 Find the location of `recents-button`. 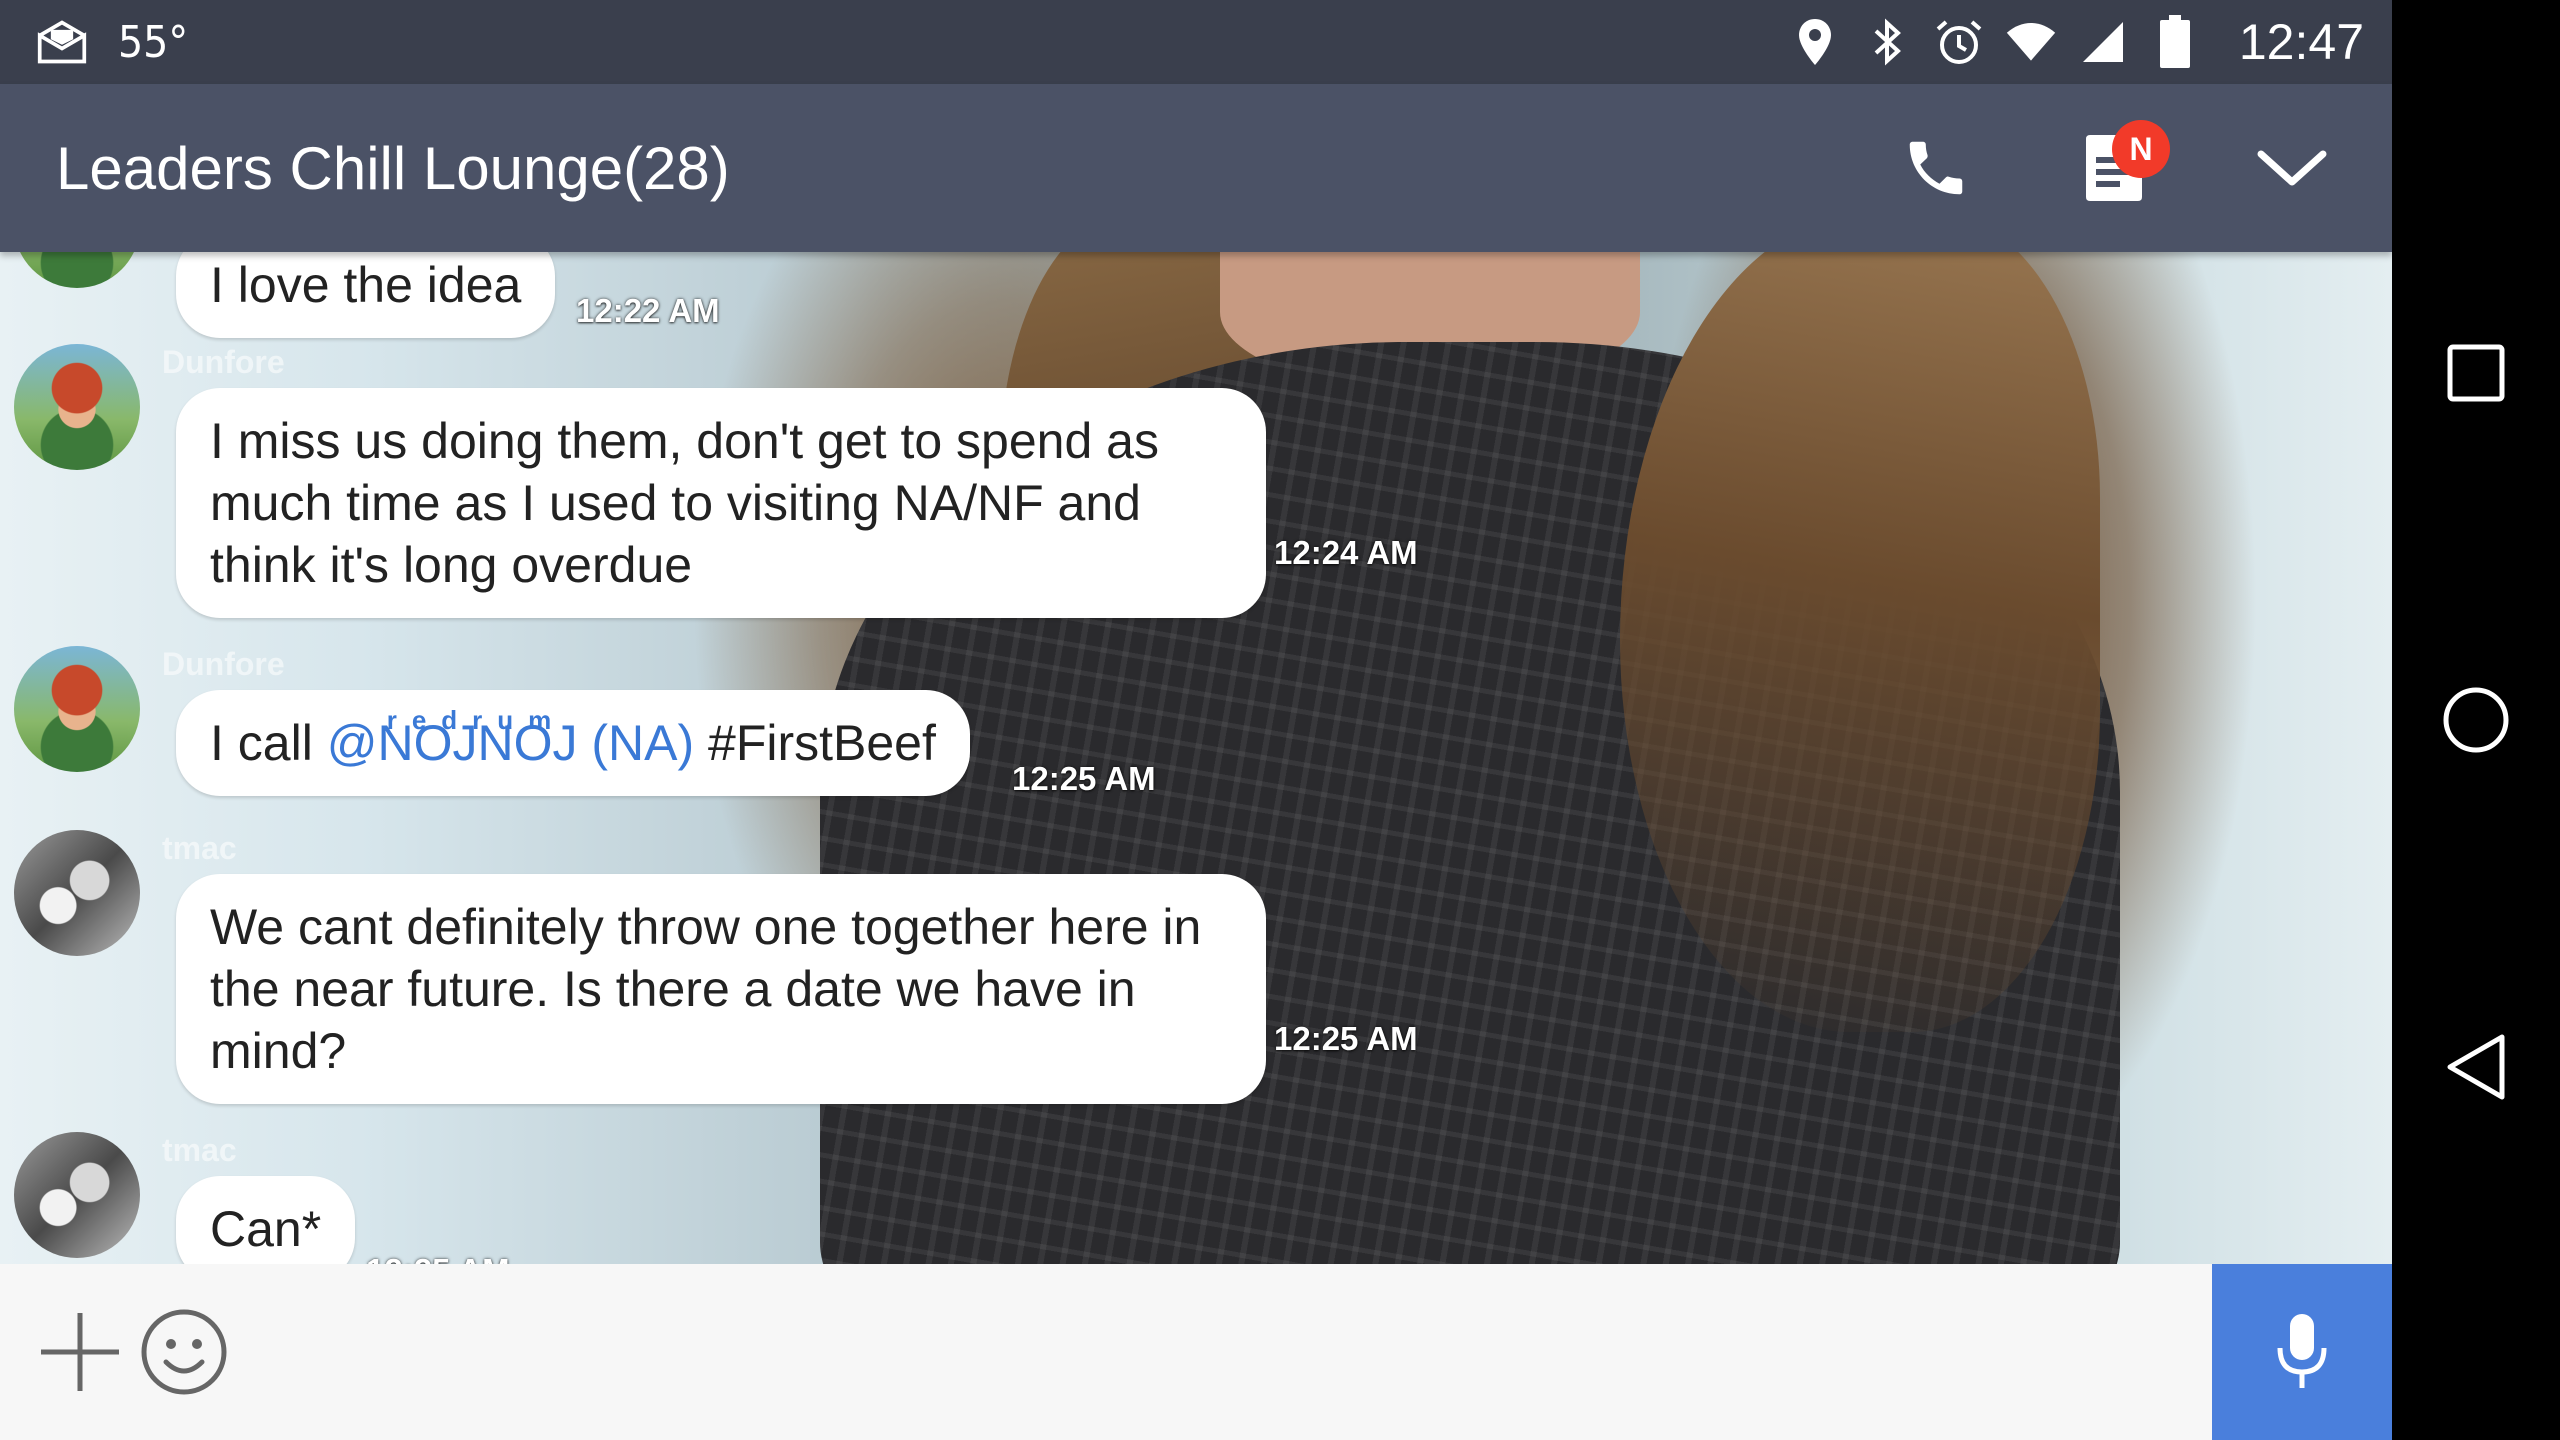

recents-button is located at coordinates (2476, 373).